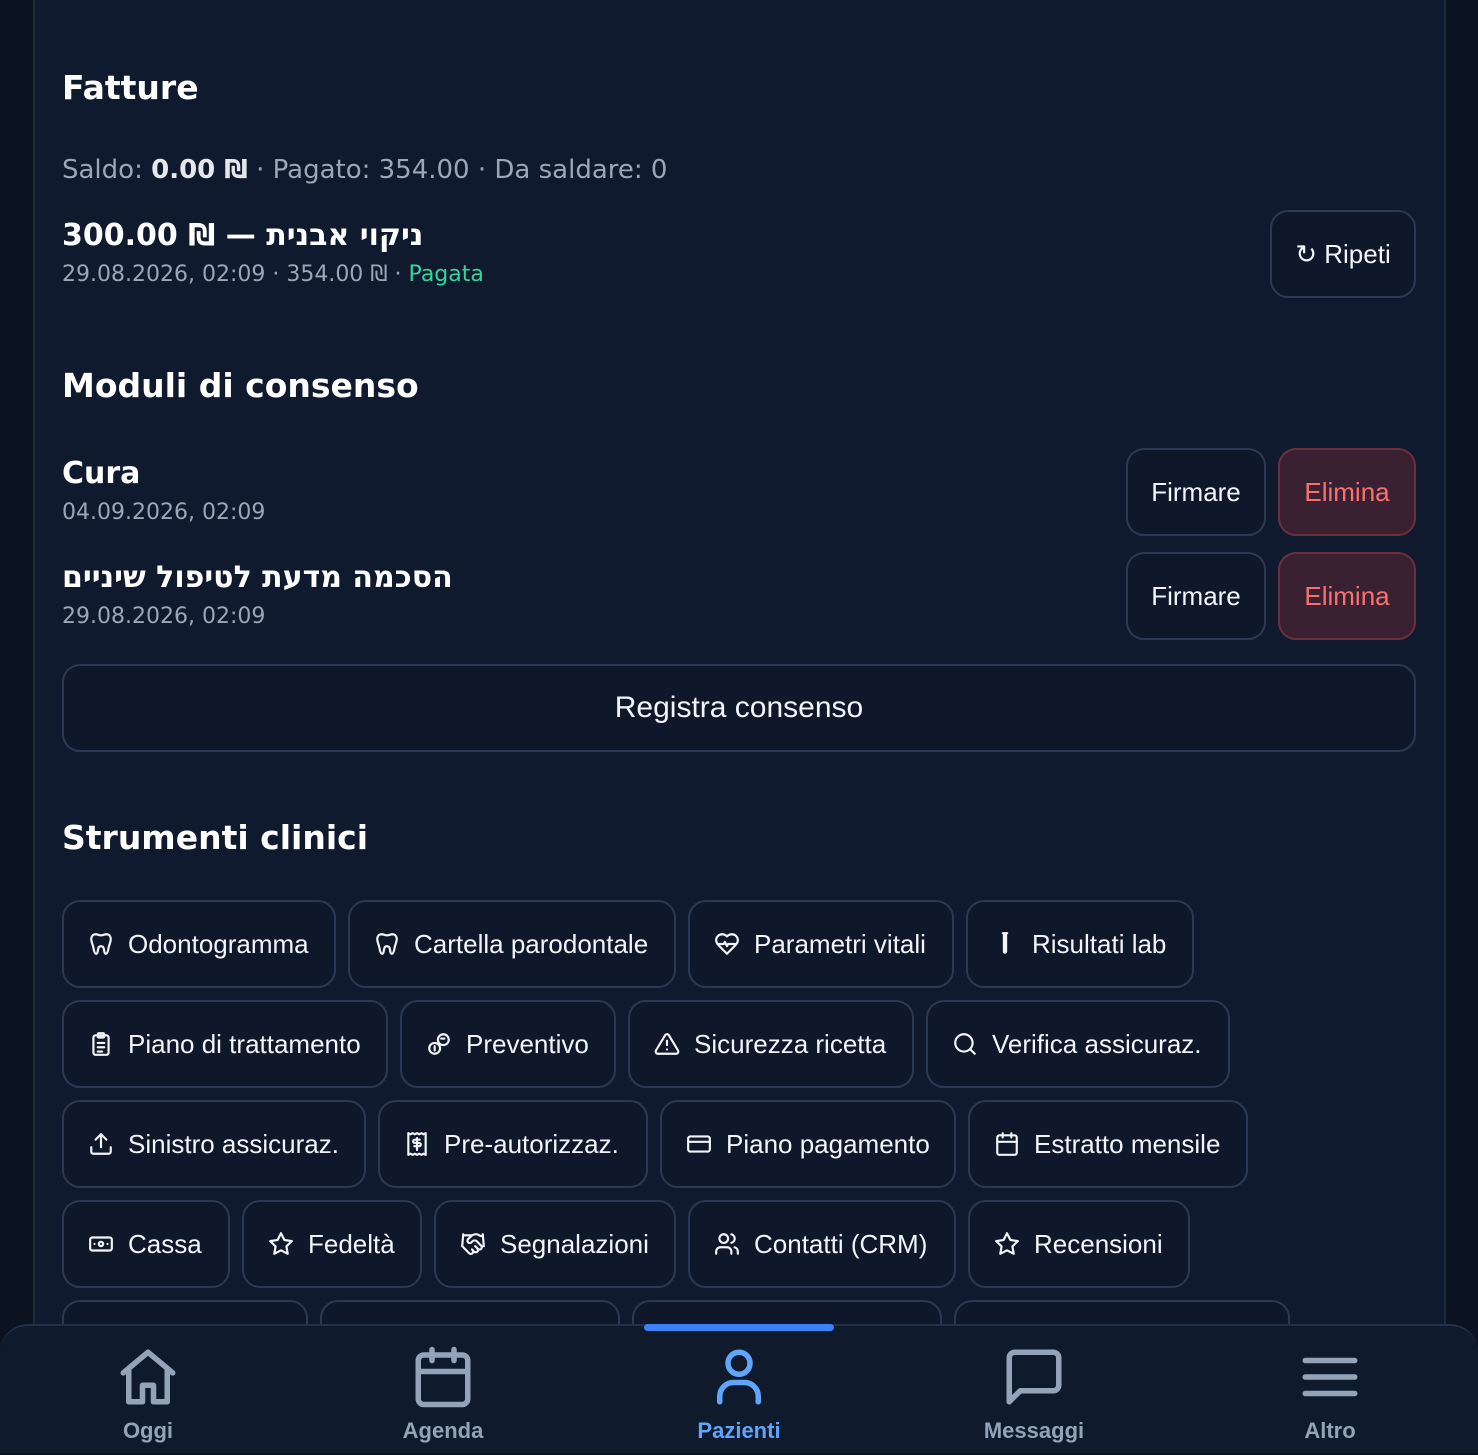 The image size is (1478, 1455). What do you see at coordinates (727, 944) in the screenshot?
I see `heart-pulse-icon` at bounding box center [727, 944].